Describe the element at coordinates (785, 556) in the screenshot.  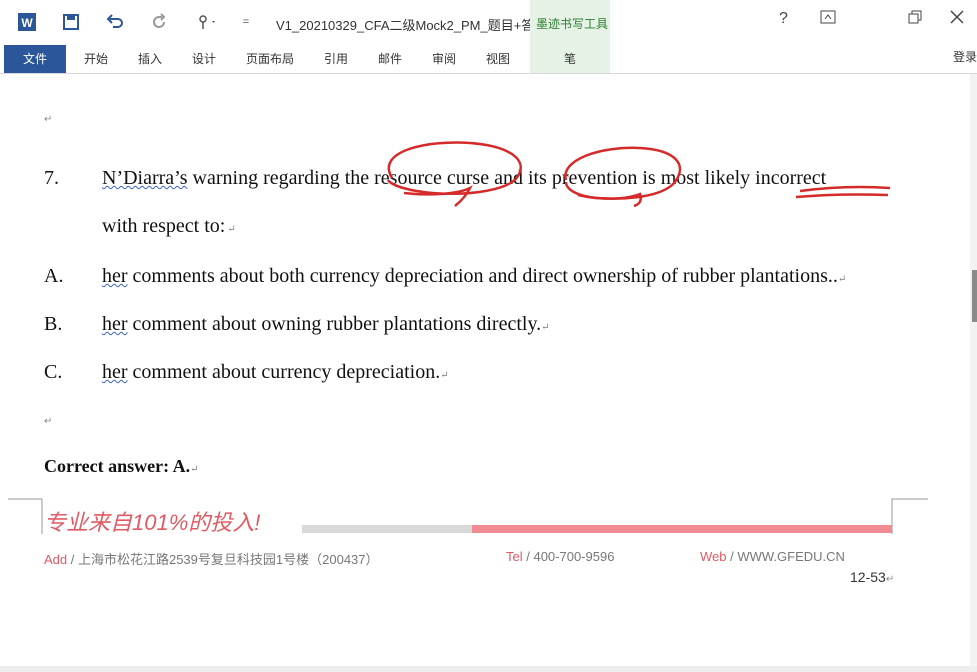
I see `web-text: / WWW.GFEDU.CN` at that location.